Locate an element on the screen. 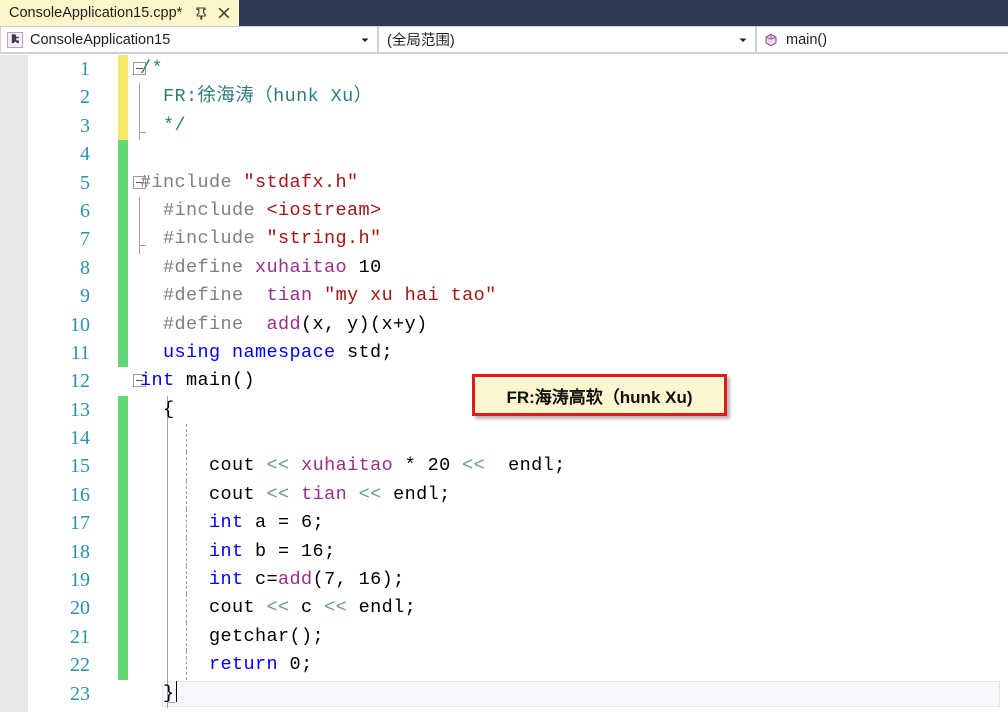 This screenshot has width=1008, height=712. code-token: 10 is located at coordinates (370, 267).